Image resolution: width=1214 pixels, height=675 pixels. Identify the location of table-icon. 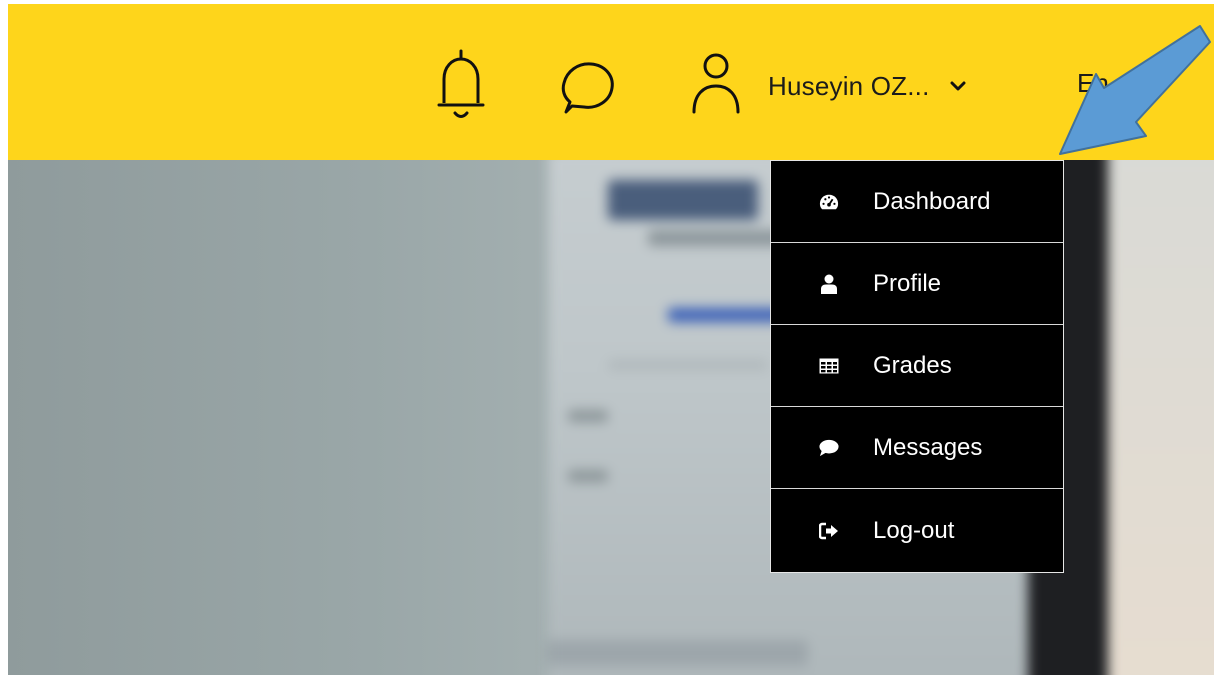
(829, 366).